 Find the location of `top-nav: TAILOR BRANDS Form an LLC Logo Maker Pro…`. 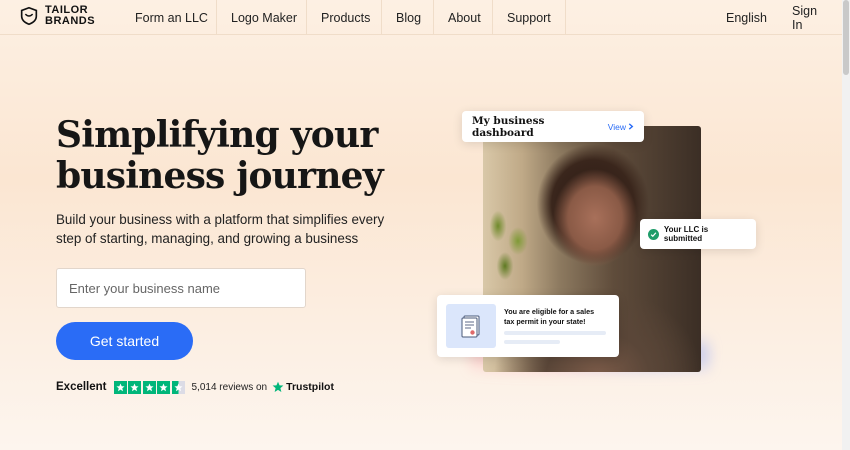

top-nav: TAILOR BRANDS Form an LLC Logo Maker Pro… is located at coordinates (421, 17).